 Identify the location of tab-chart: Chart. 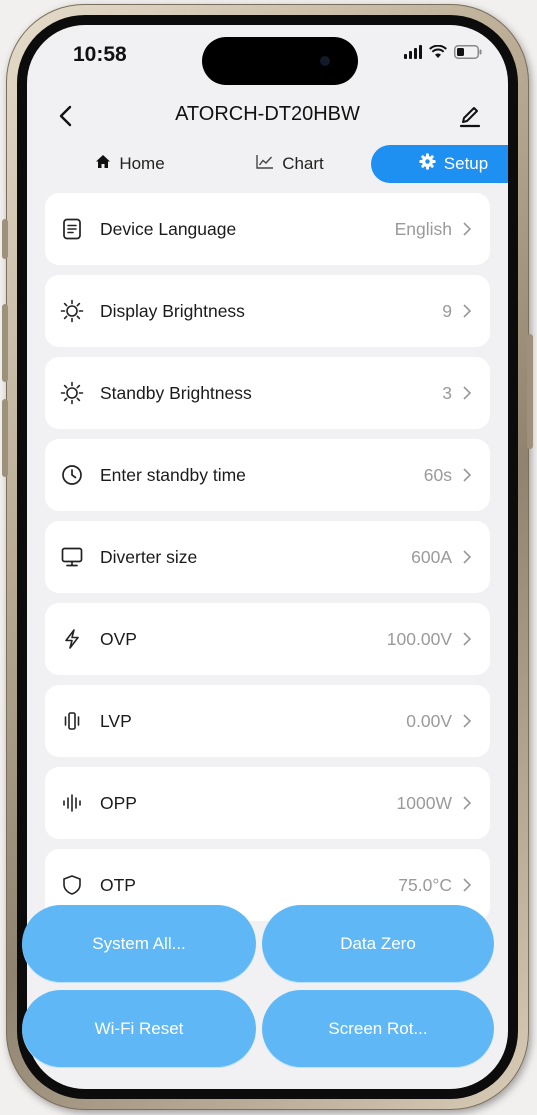
(290, 164).